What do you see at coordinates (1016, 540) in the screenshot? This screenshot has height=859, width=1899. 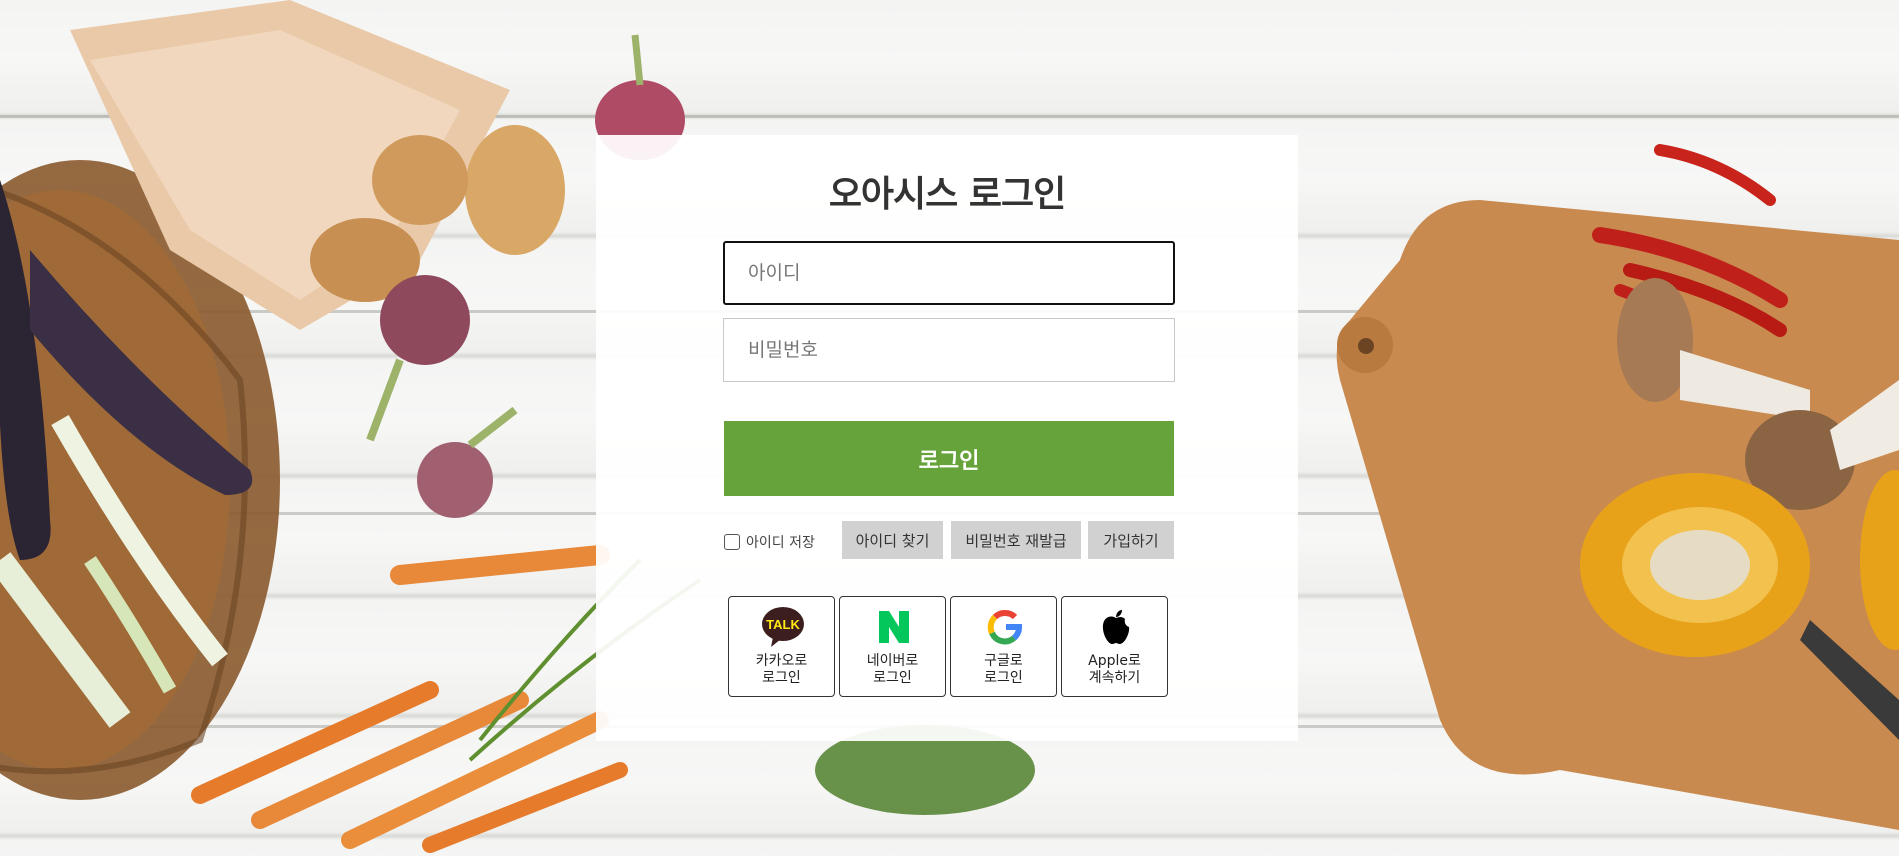 I see `reset-password-button: 비밀번호 재발급` at bounding box center [1016, 540].